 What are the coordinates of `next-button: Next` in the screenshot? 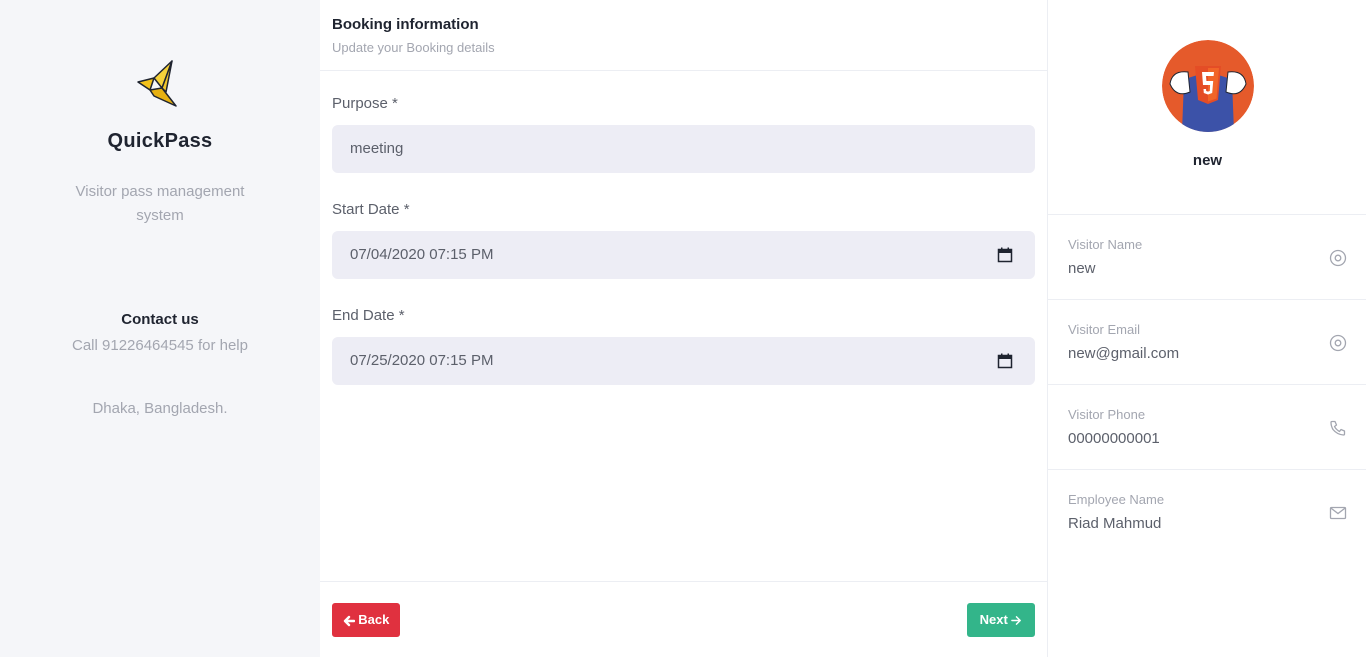 It's located at (1001, 620).